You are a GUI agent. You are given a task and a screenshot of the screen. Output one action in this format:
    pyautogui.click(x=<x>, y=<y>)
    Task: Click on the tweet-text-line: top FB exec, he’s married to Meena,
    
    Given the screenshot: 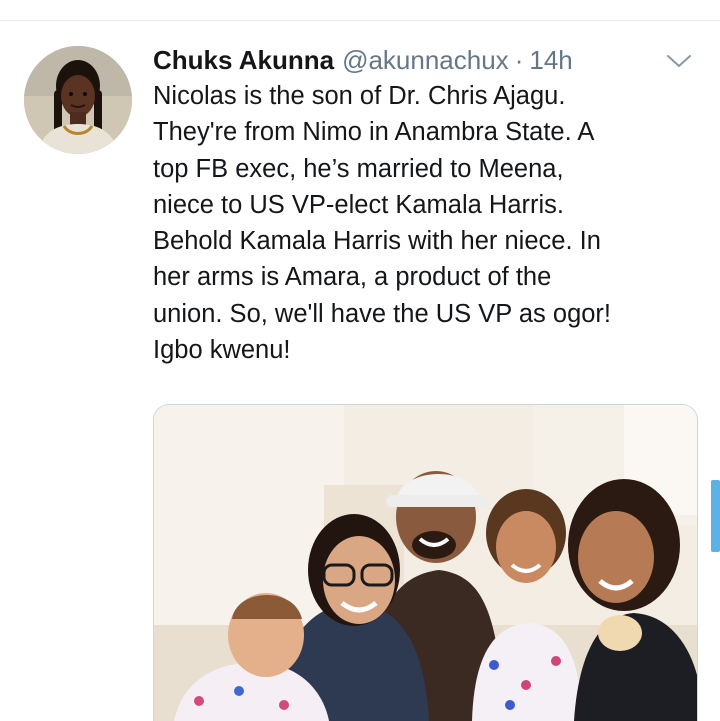 What is the action you would take?
    pyautogui.click(x=358, y=168)
    